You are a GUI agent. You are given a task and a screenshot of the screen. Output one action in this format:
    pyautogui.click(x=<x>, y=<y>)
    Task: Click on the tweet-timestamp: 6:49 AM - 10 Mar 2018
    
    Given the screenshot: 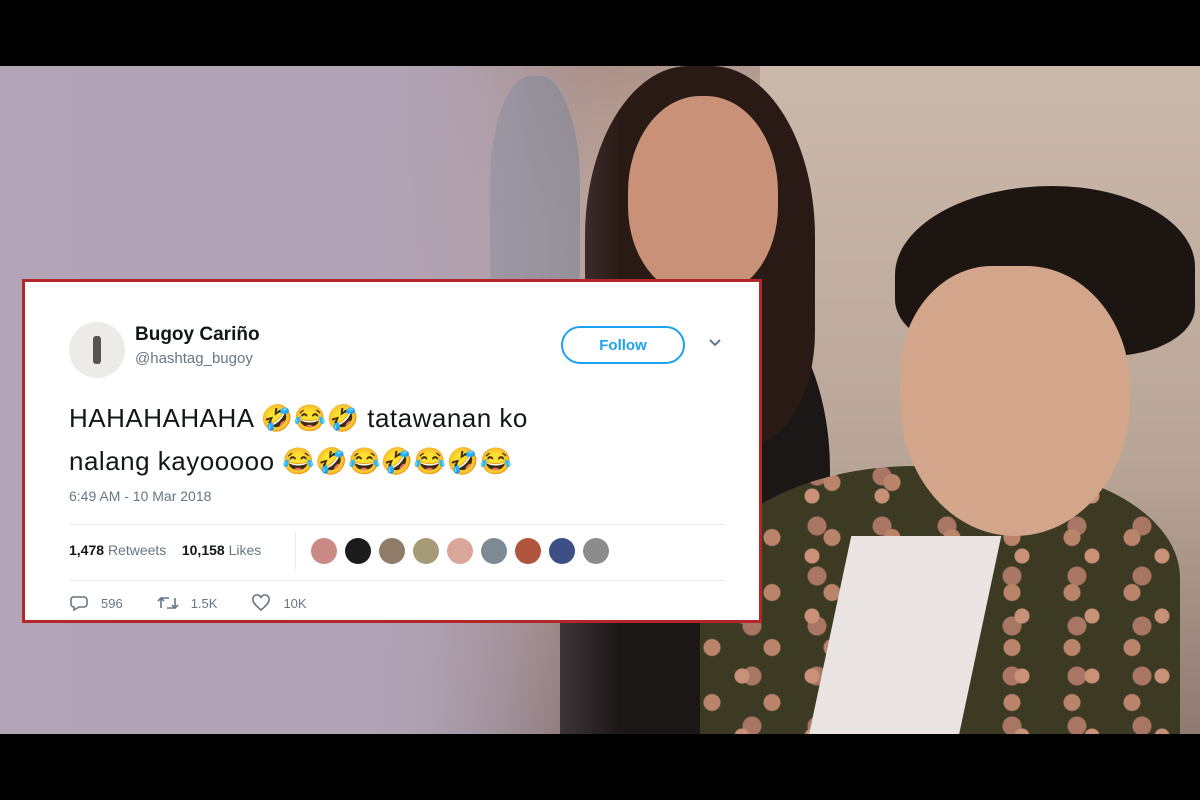 What is the action you would take?
    pyautogui.click(x=140, y=496)
    